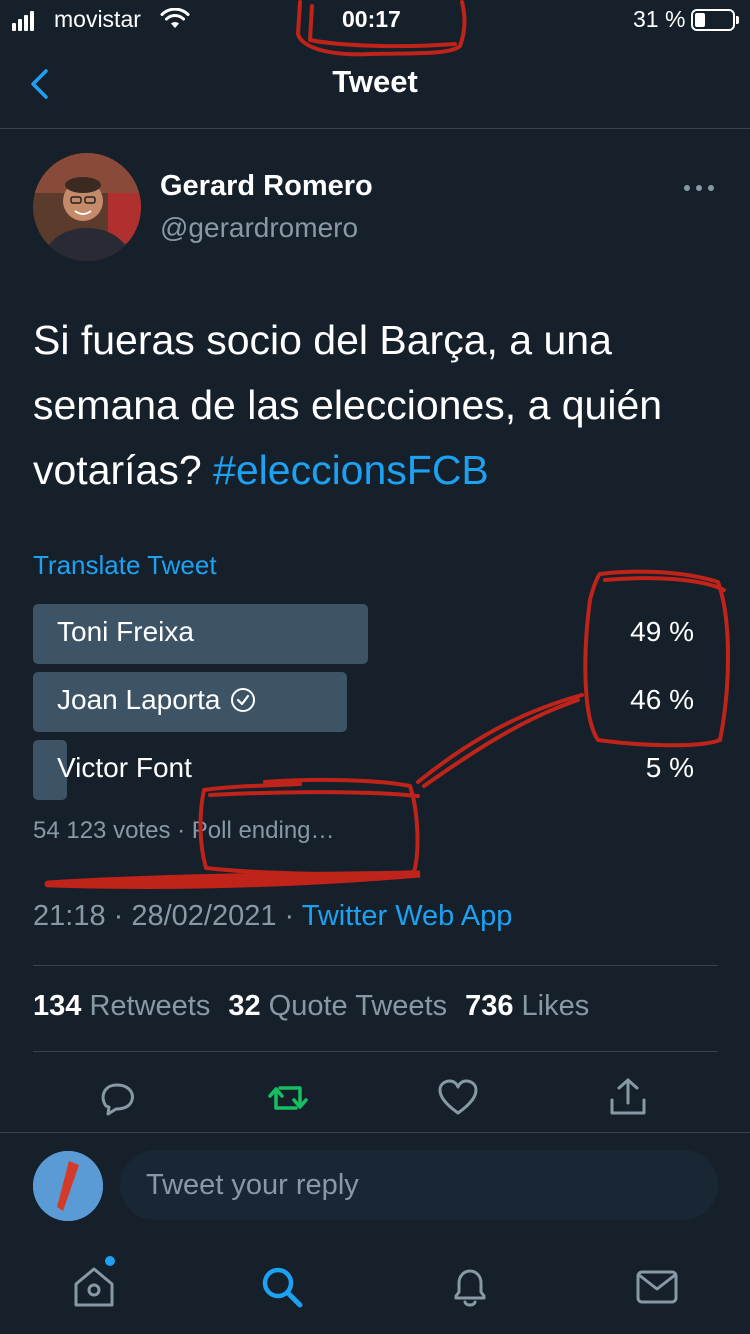  Describe the element at coordinates (555, 1006) in the screenshot. I see `likes-label: Likes` at that location.